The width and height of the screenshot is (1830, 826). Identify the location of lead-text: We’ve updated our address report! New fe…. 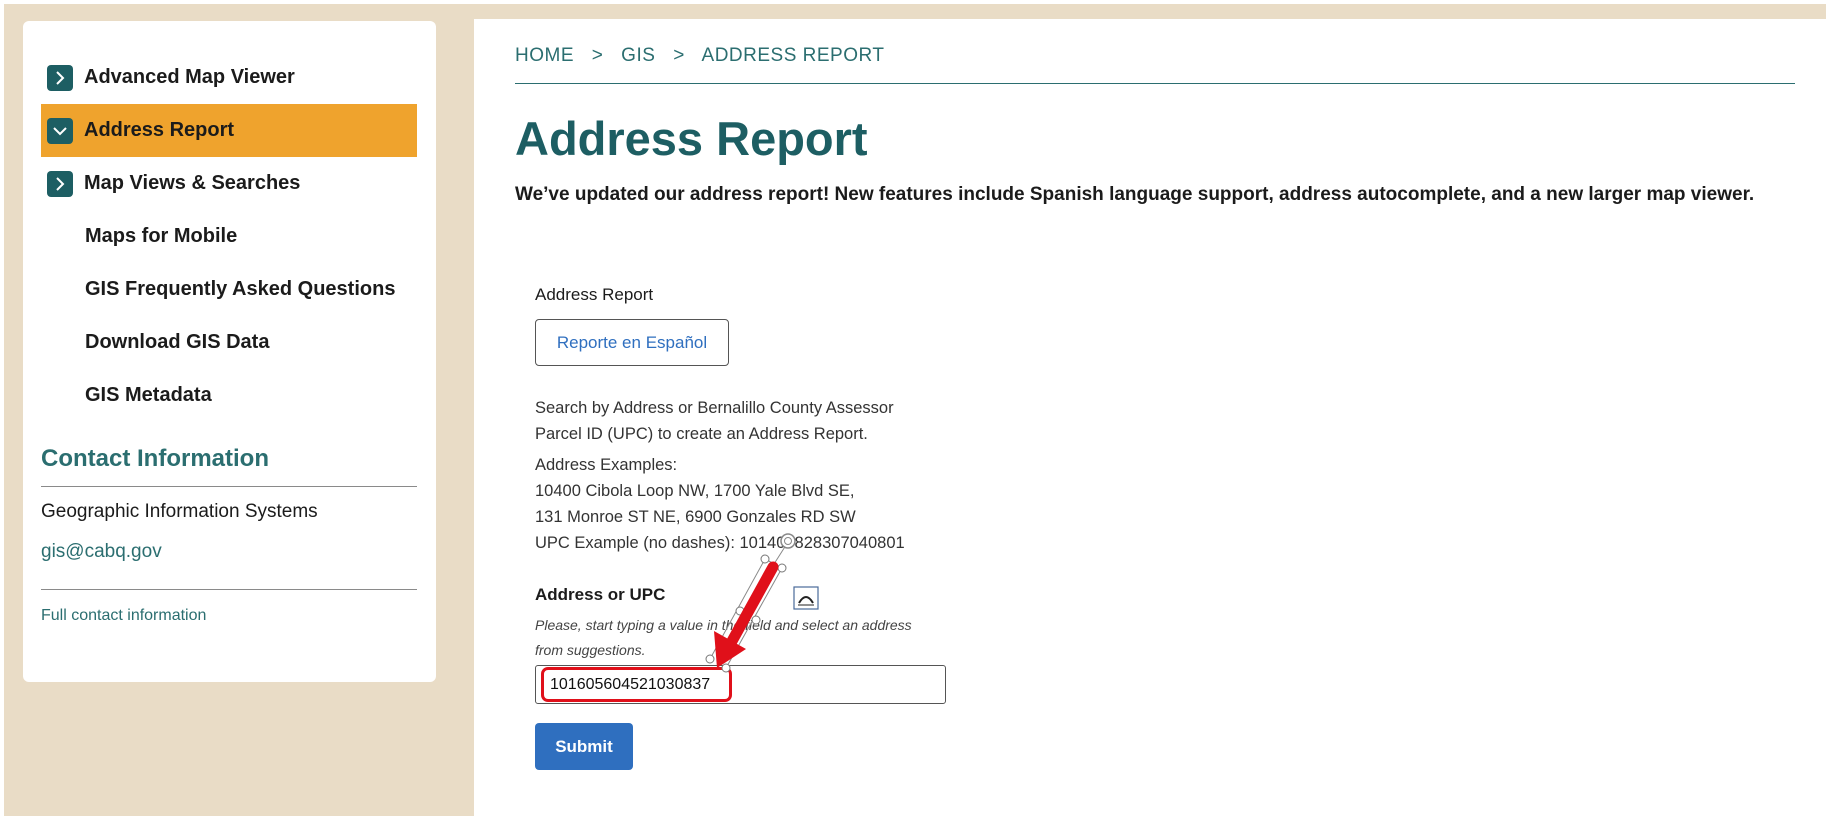
(1135, 194).